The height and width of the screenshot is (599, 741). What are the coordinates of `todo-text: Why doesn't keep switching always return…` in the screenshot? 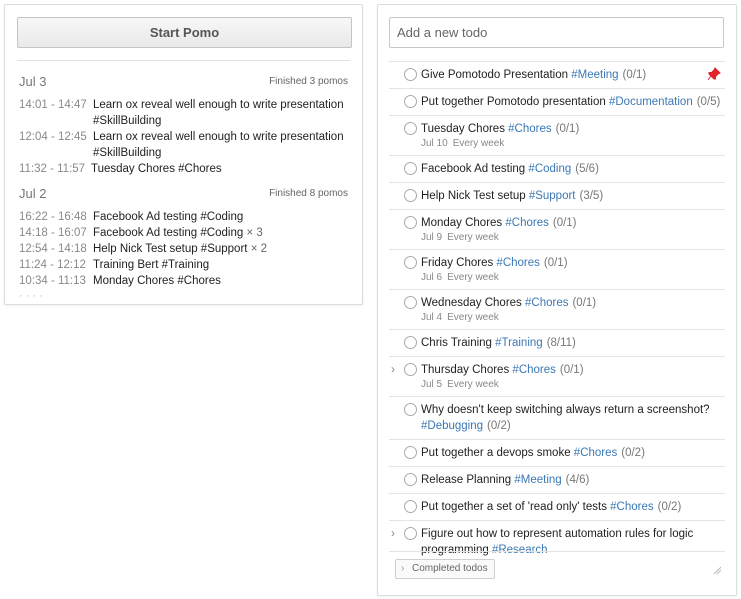 It's located at (565, 410).